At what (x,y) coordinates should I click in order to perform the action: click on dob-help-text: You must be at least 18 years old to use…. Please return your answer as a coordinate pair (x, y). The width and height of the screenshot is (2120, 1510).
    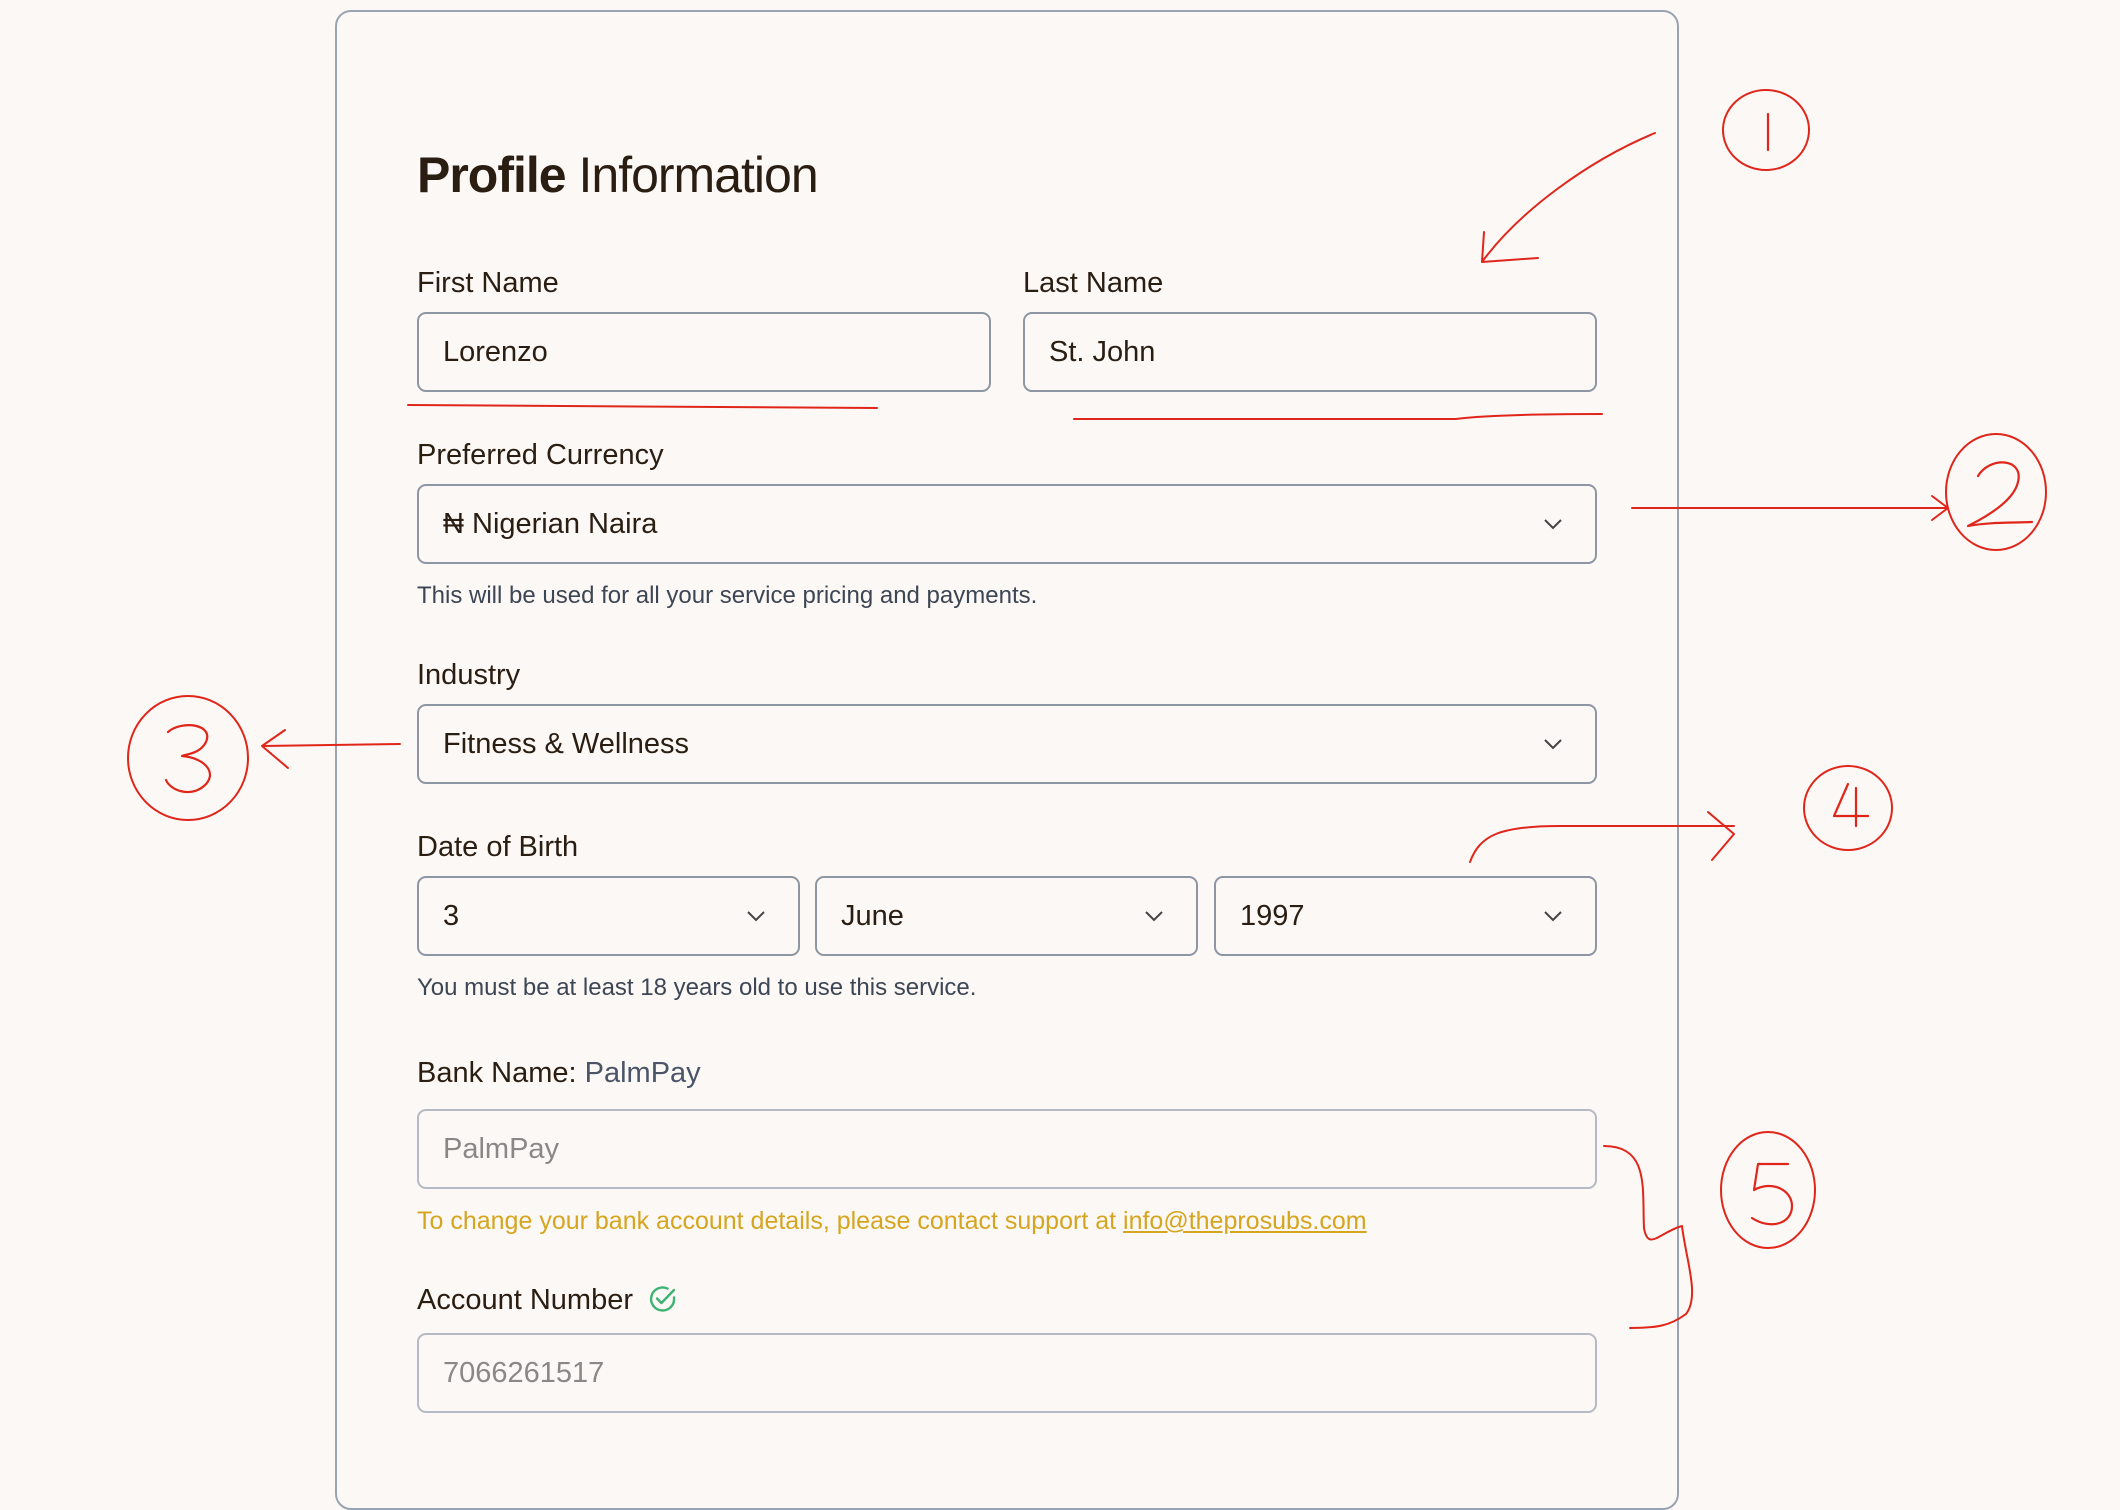
    Looking at the image, I should click on (697, 987).